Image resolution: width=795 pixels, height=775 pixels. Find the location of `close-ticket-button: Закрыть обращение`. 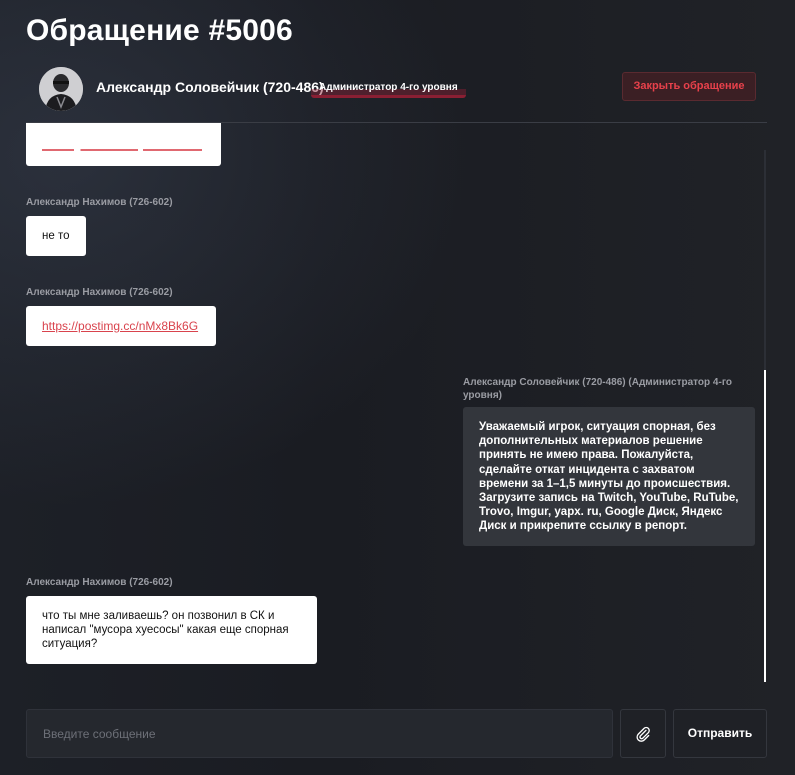

close-ticket-button: Закрыть обращение is located at coordinates (689, 86).